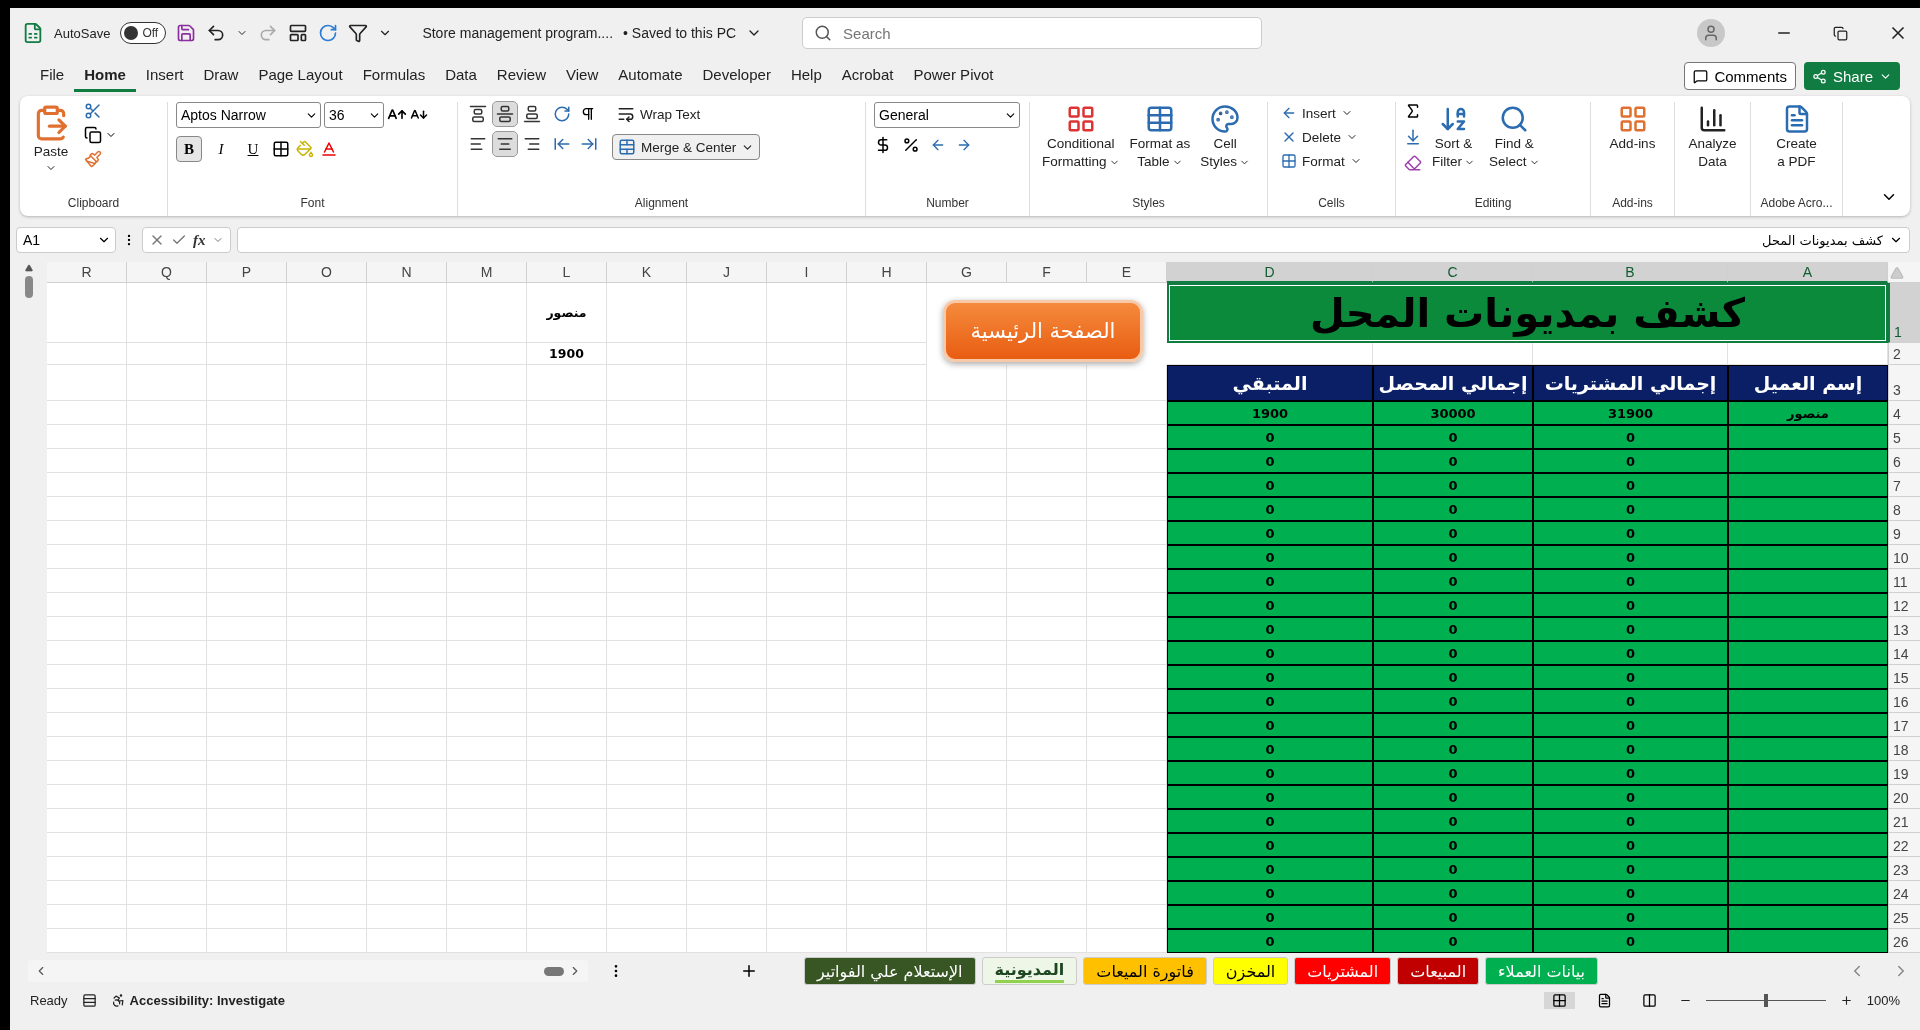  I want to click on paste-button: Paste, so click(51, 139).